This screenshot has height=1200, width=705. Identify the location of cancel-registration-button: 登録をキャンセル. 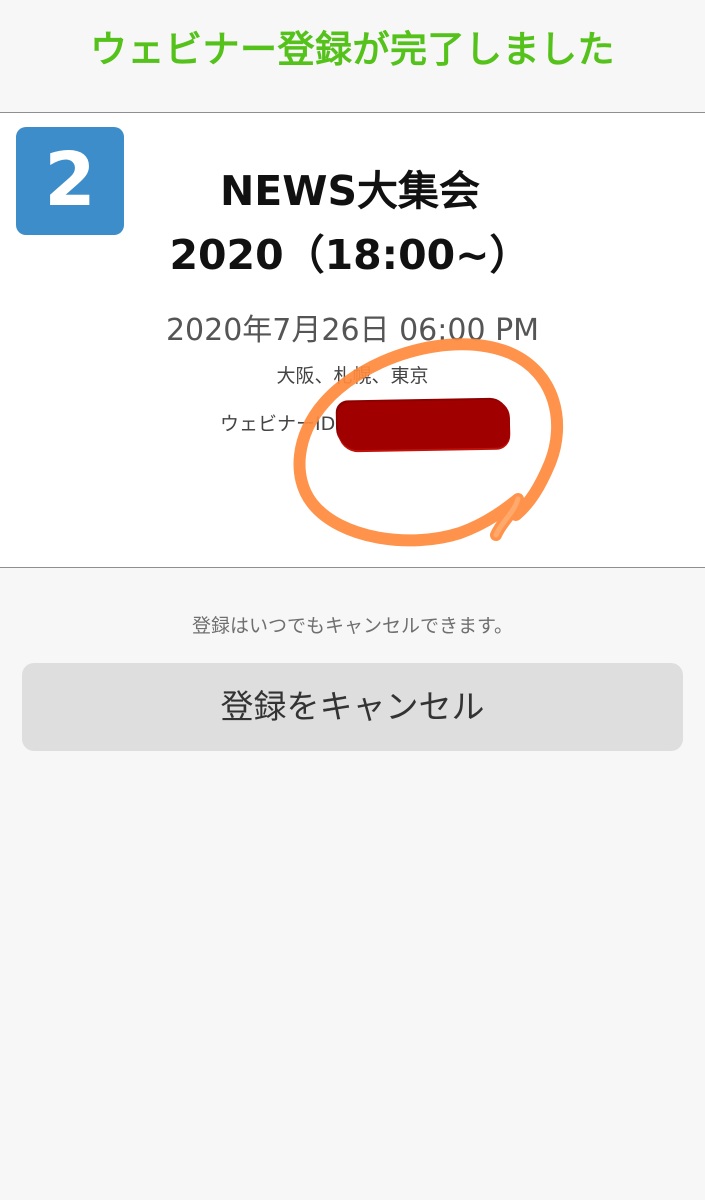
(352, 707).